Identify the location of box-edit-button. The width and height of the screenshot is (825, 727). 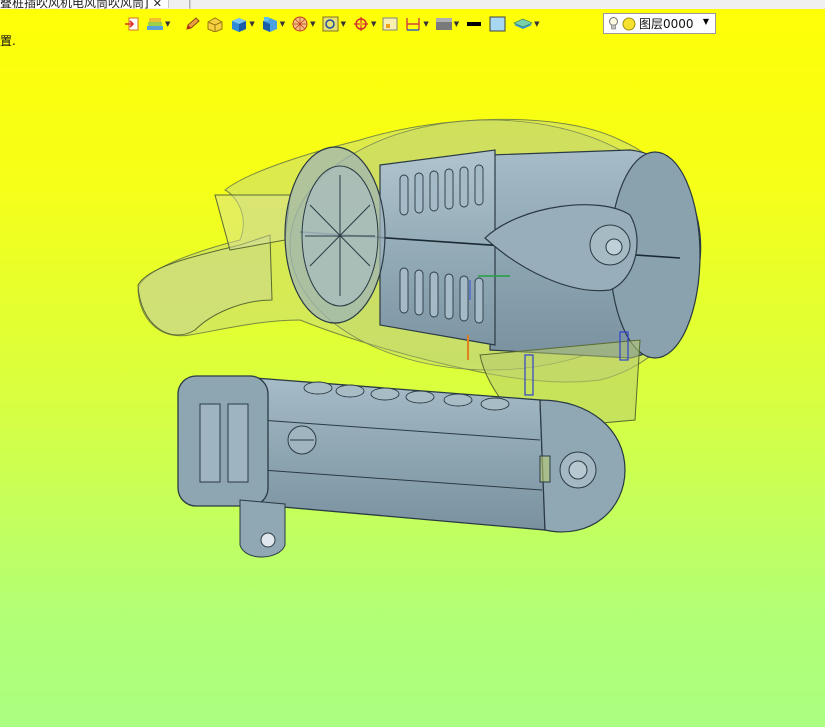
(215, 24).